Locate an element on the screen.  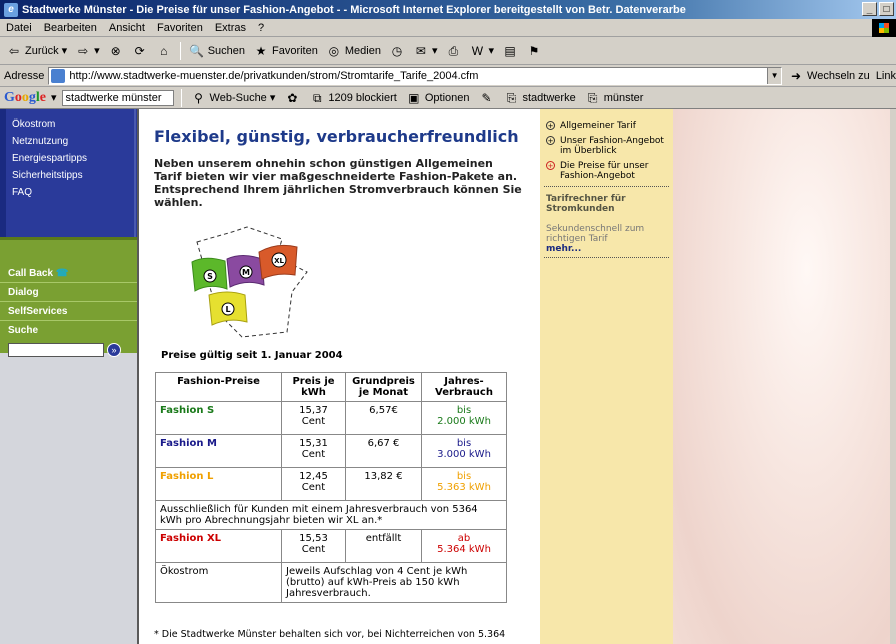
page-title: Flexibel, günstig, verbraucherfreundlich is located at coordinates (336, 136).